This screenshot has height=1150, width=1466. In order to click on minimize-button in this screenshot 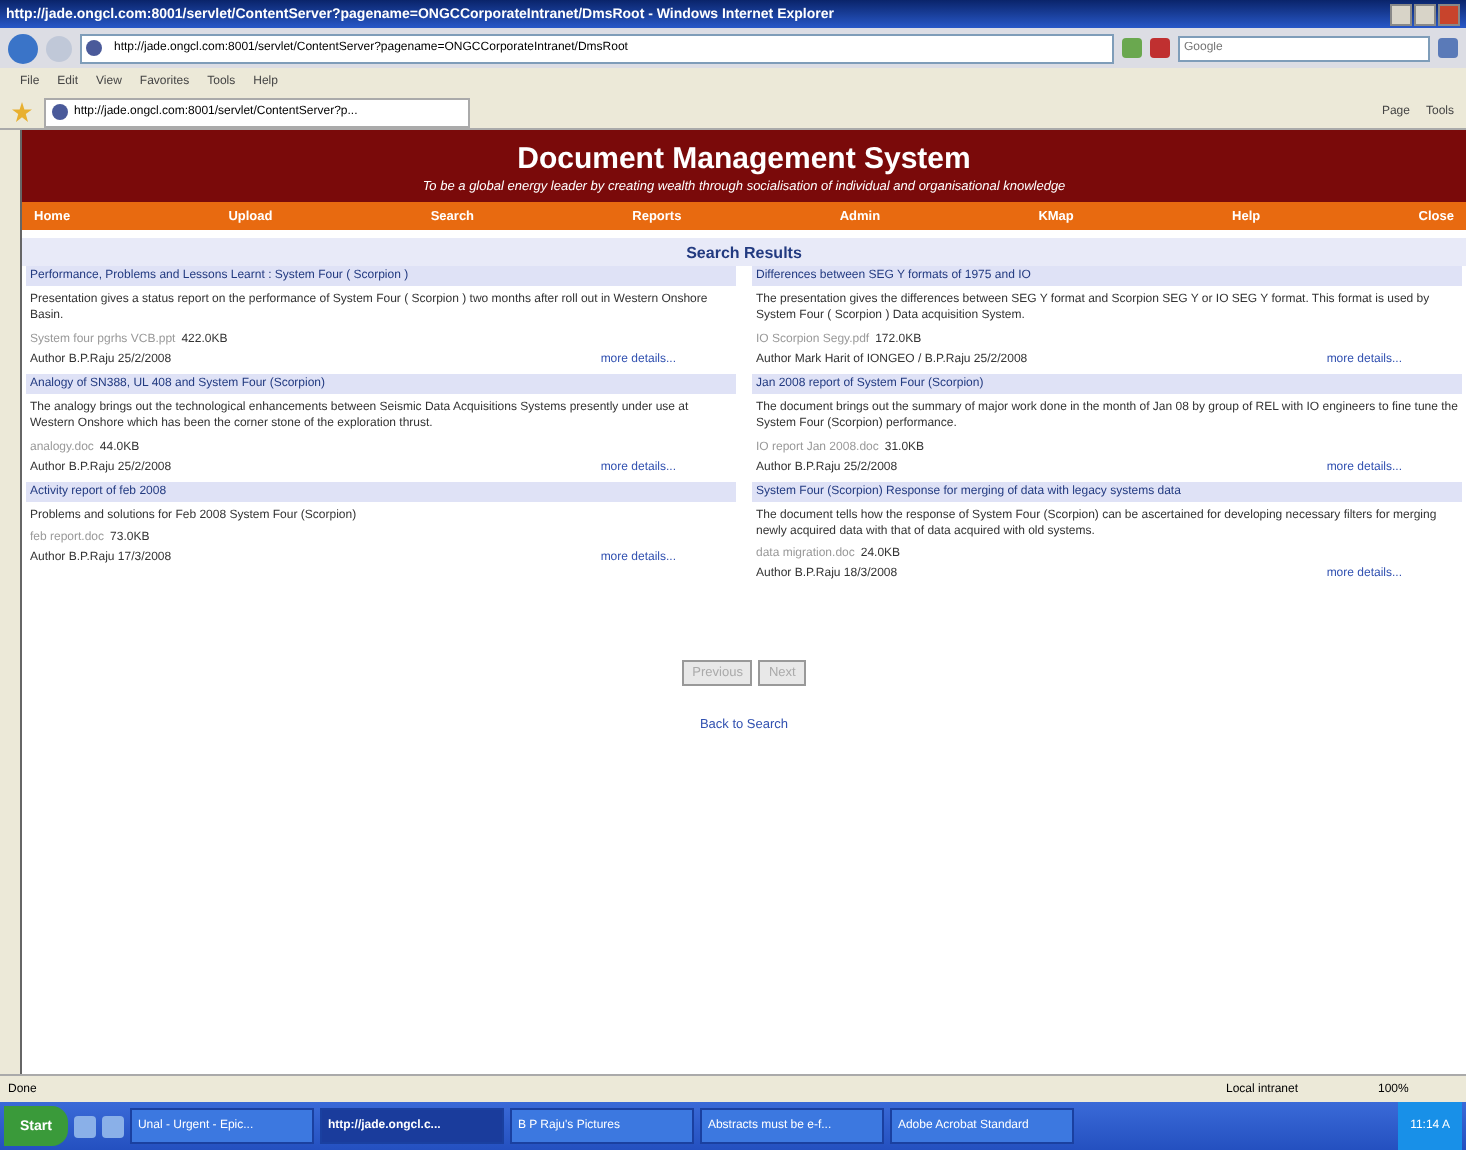, I will do `click(1401, 14)`.